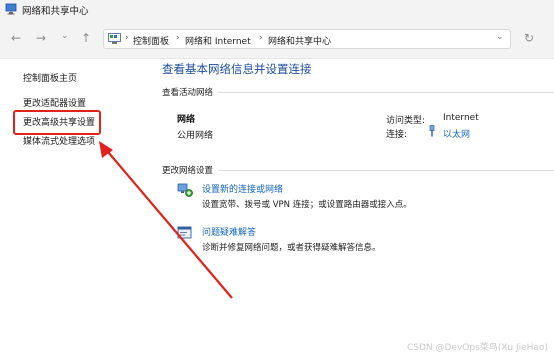  Describe the element at coordinates (41, 38) in the screenshot. I see `forward-arrow-icon: →` at that location.